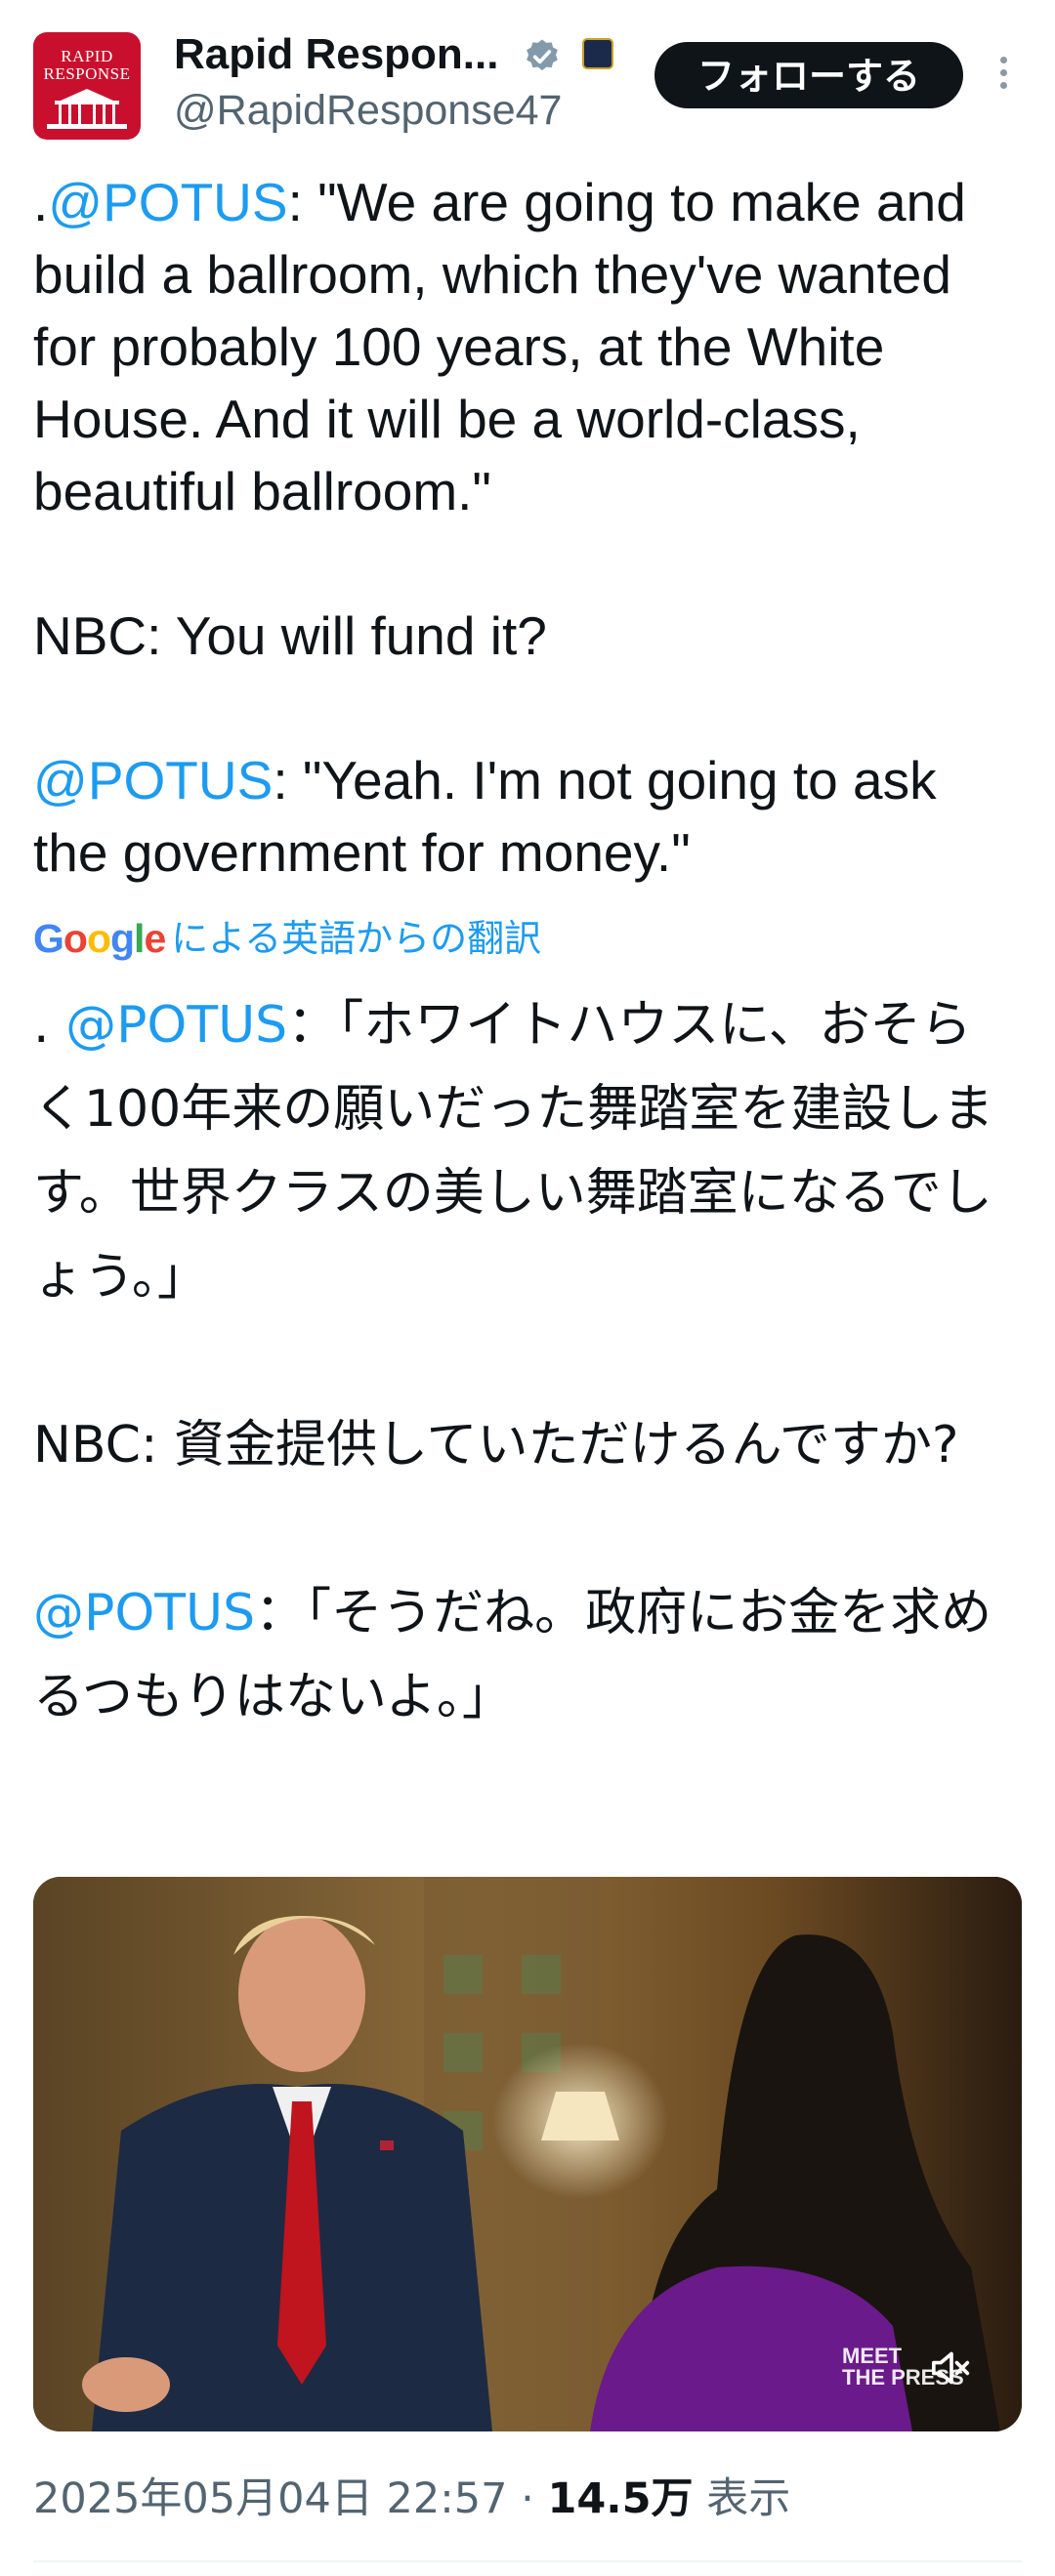  What do you see at coordinates (270, 2498) in the screenshot?
I see `timestamp: 2025年05月04日 22:57` at bounding box center [270, 2498].